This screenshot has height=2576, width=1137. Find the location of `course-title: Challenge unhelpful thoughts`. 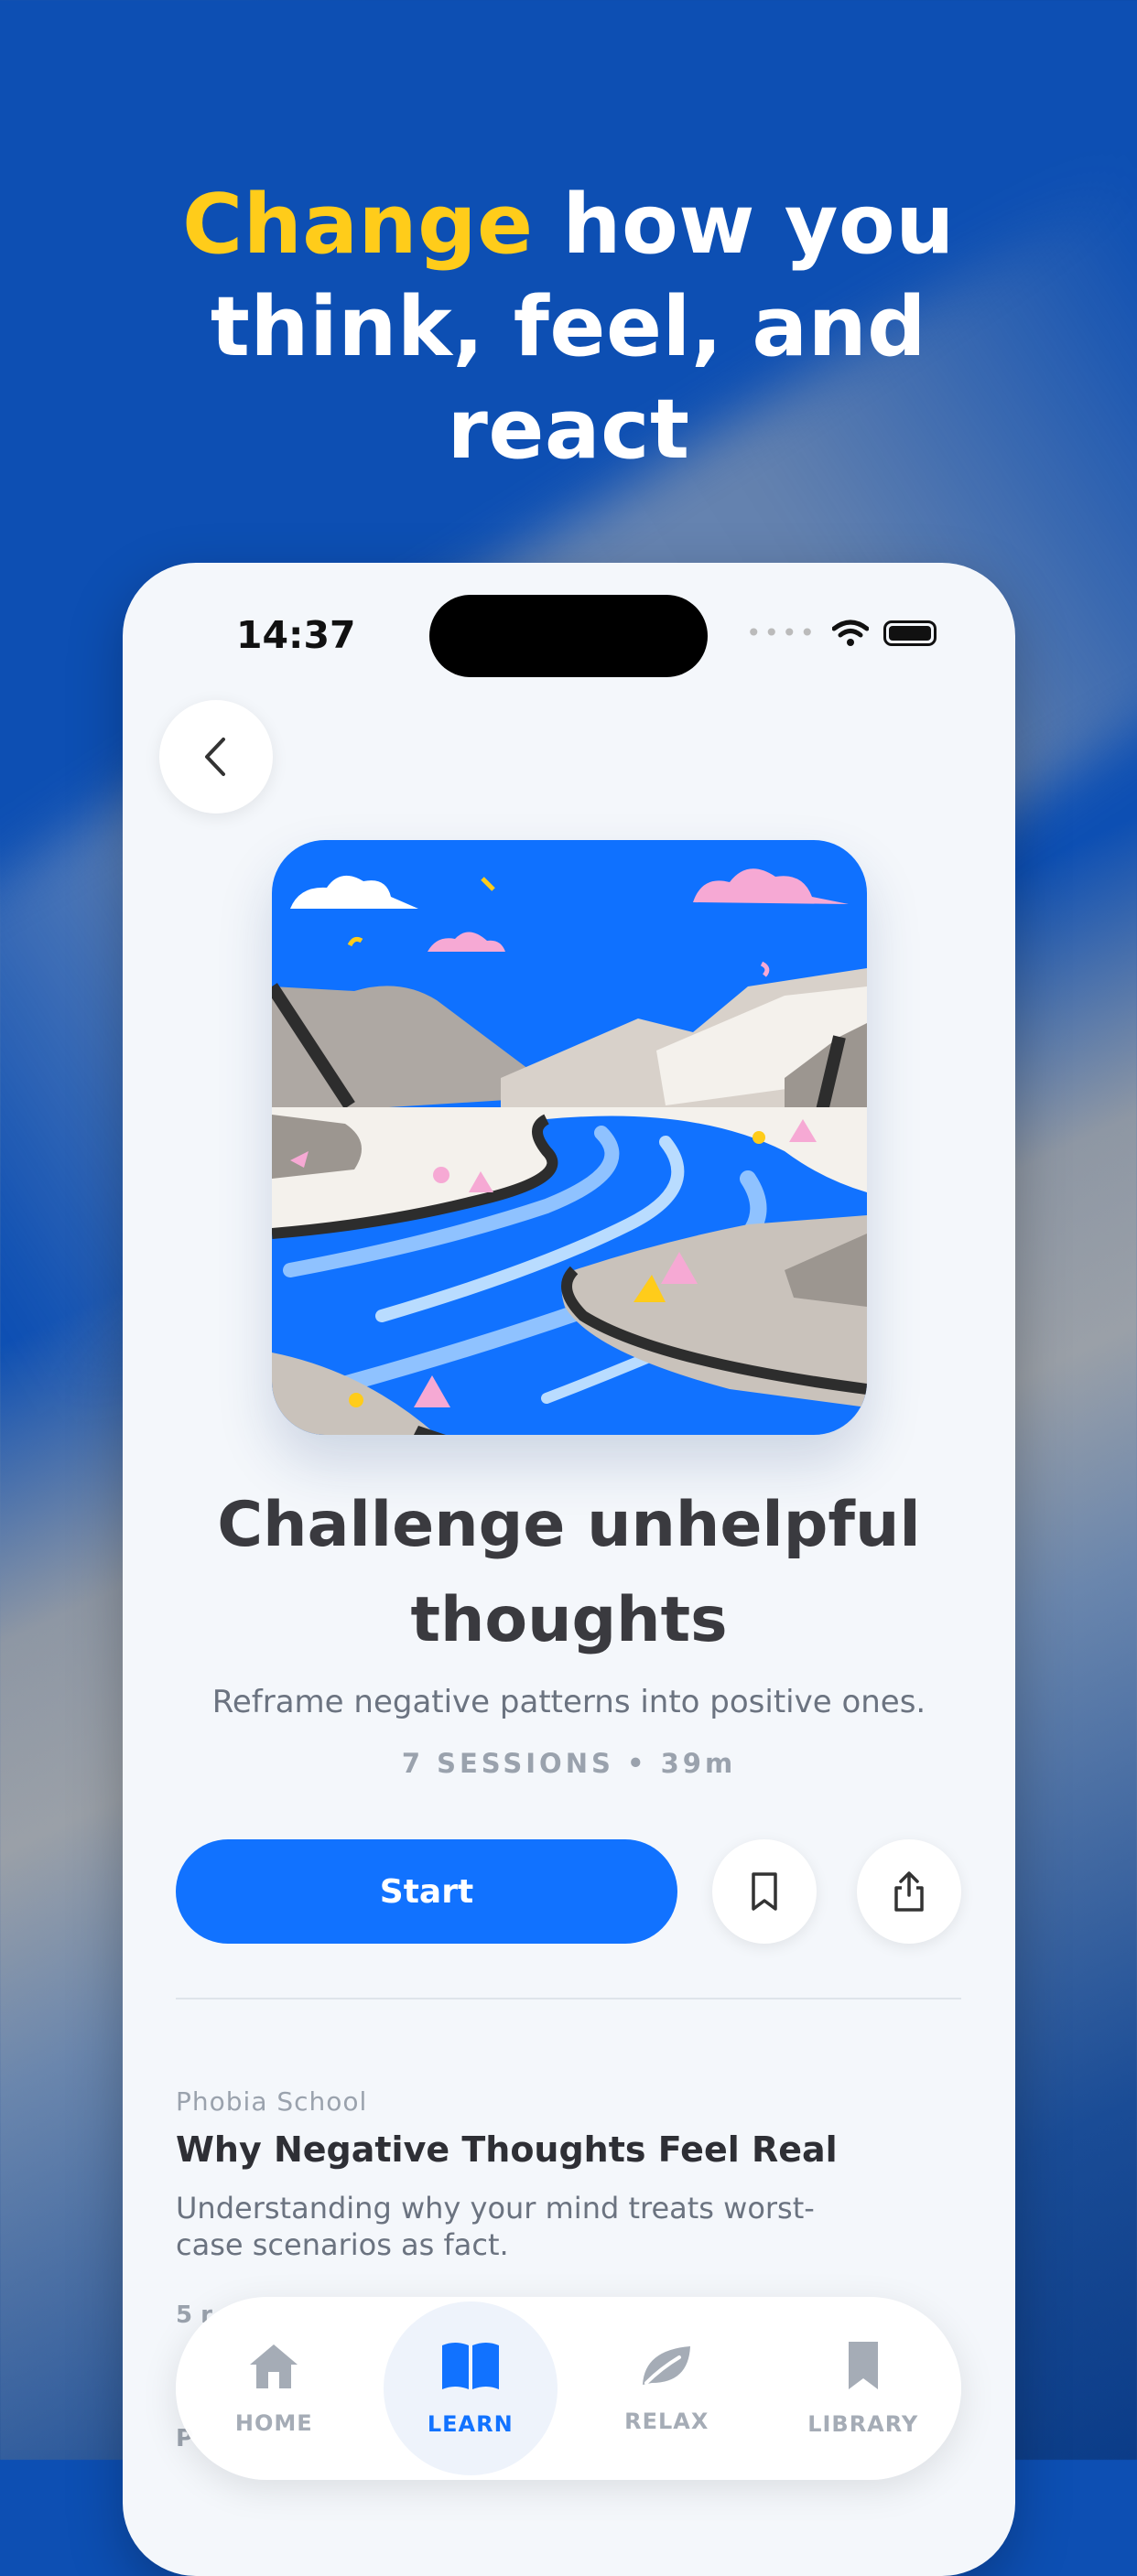

course-title: Challenge unhelpful thoughts is located at coordinates (569, 1572).